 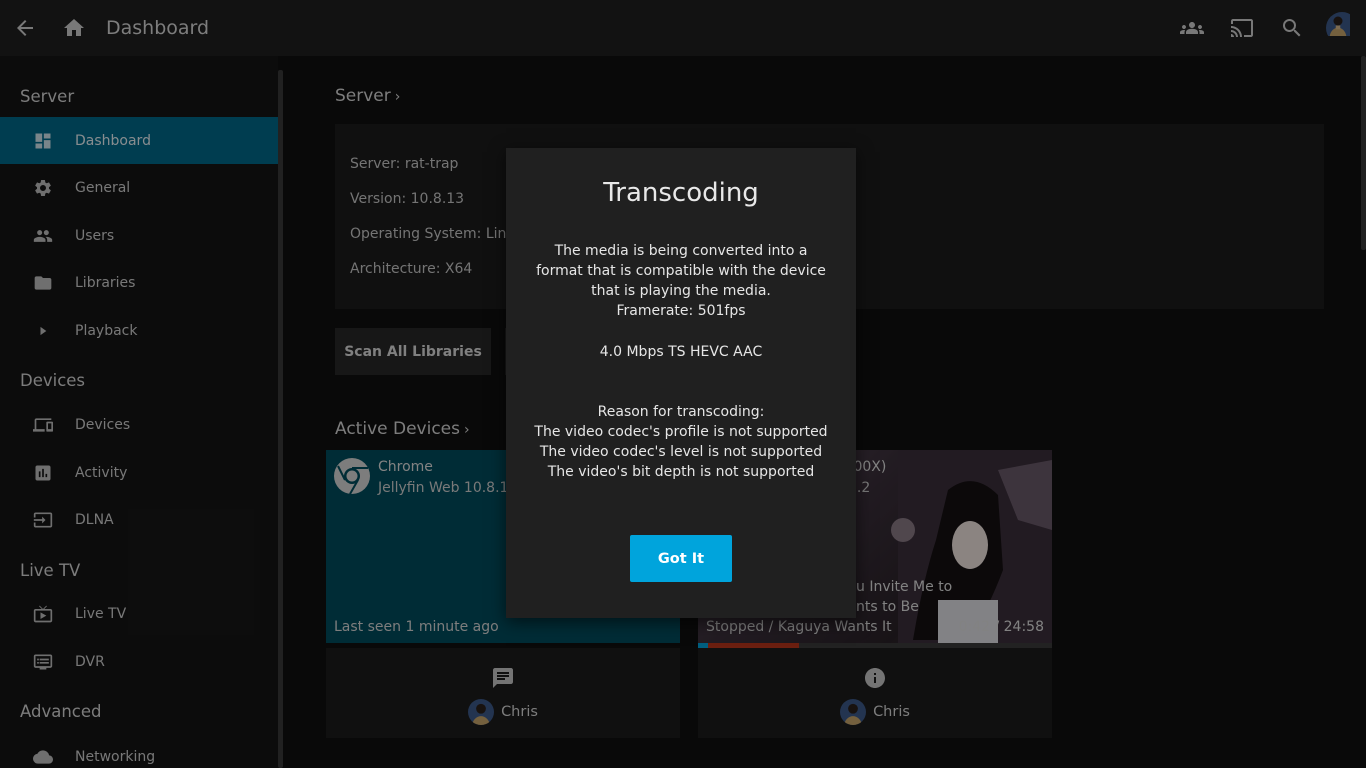 I want to click on dialog-reason: The video codec's level is not supported, so click(x=681, y=452).